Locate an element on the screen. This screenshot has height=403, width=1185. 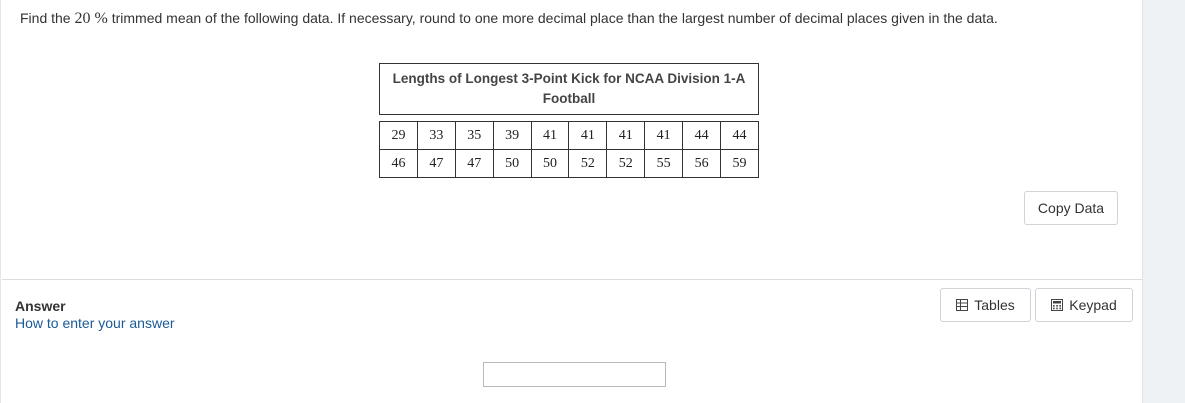
section-divider is located at coordinates (572, 279).